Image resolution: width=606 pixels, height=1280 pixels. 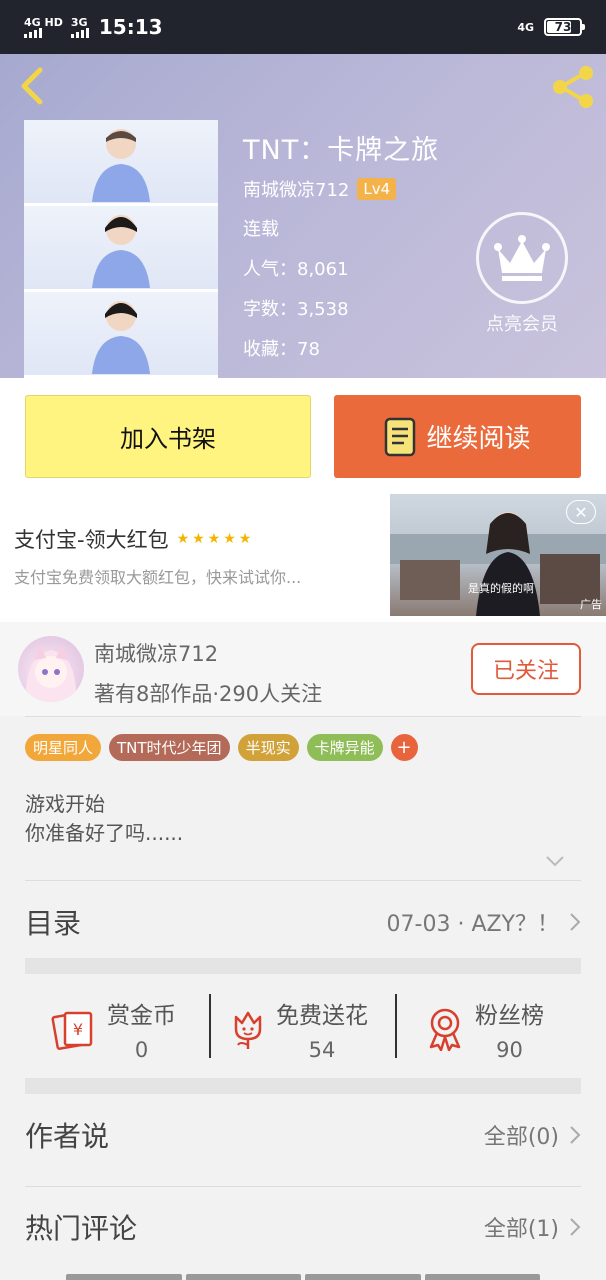 I want to click on medal-icon, so click(x=445, y=1029).